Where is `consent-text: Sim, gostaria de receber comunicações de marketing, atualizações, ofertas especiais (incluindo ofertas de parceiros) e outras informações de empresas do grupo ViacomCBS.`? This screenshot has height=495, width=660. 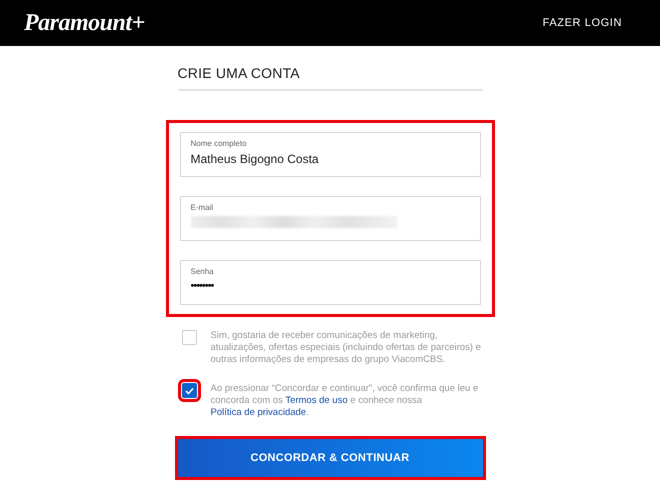 consent-text: Sim, gostaria de receber comunicações de marketing, atualizações, ofertas especiais (incluindo ofertas de parceiros) e outras informações de empresas do grupo ViacomCBS. is located at coordinates (346, 348).